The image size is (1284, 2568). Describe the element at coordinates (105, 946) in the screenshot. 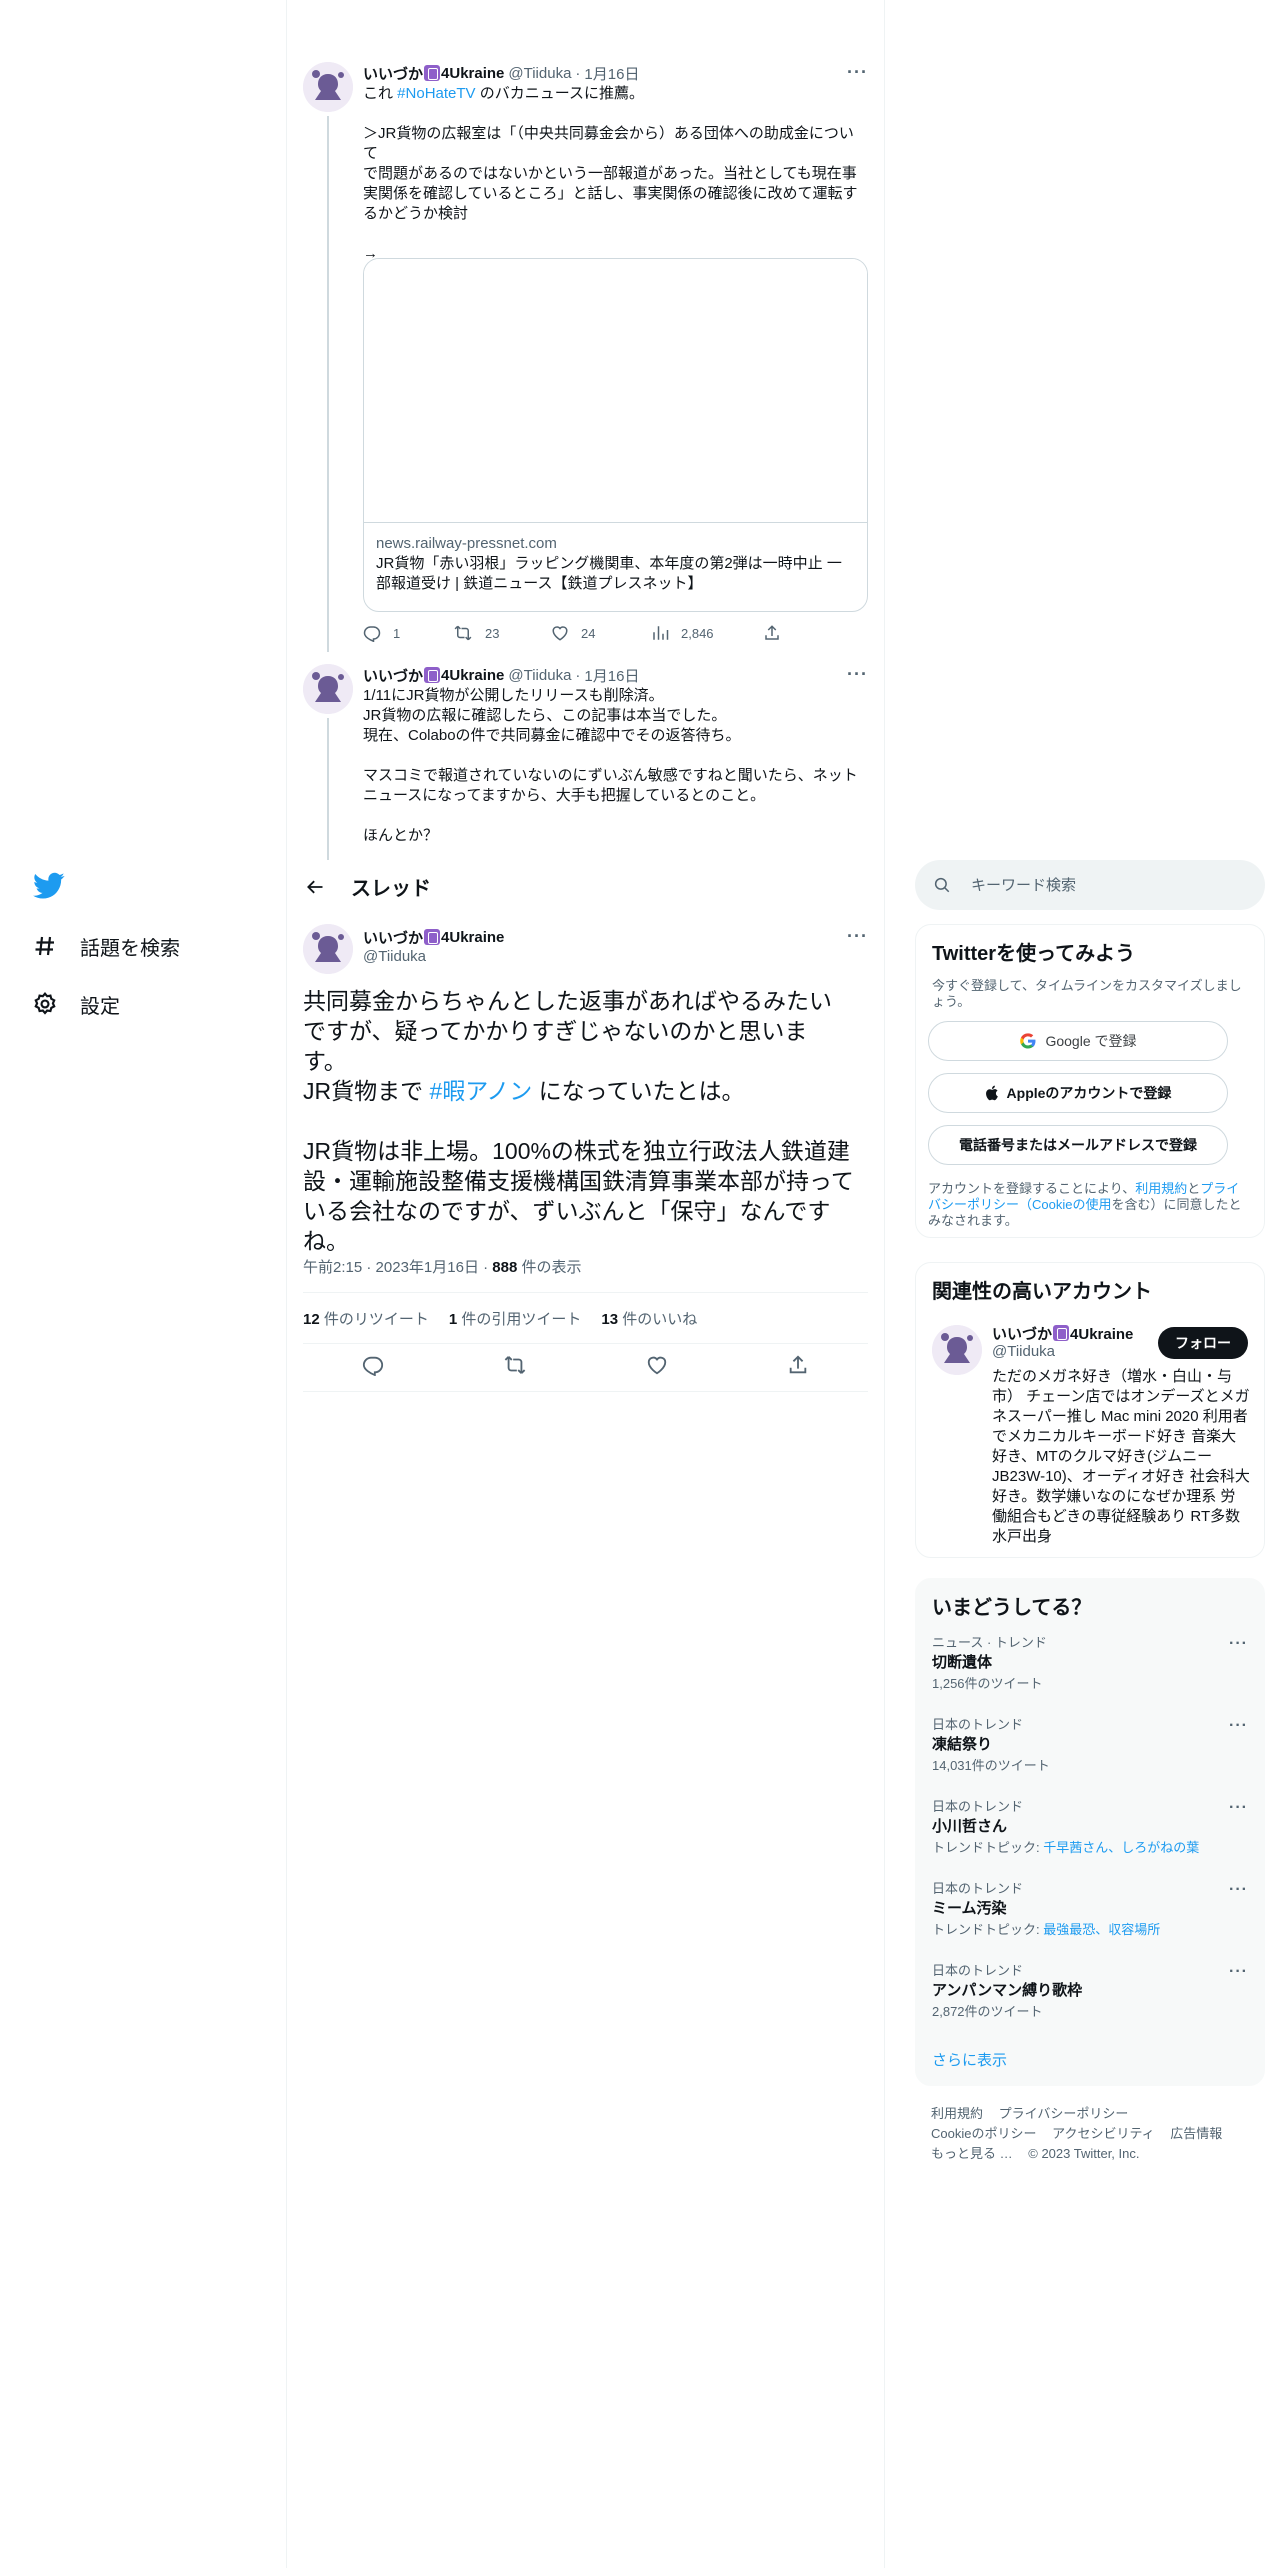

I see `nav-explore: 話題を検索` at that location.